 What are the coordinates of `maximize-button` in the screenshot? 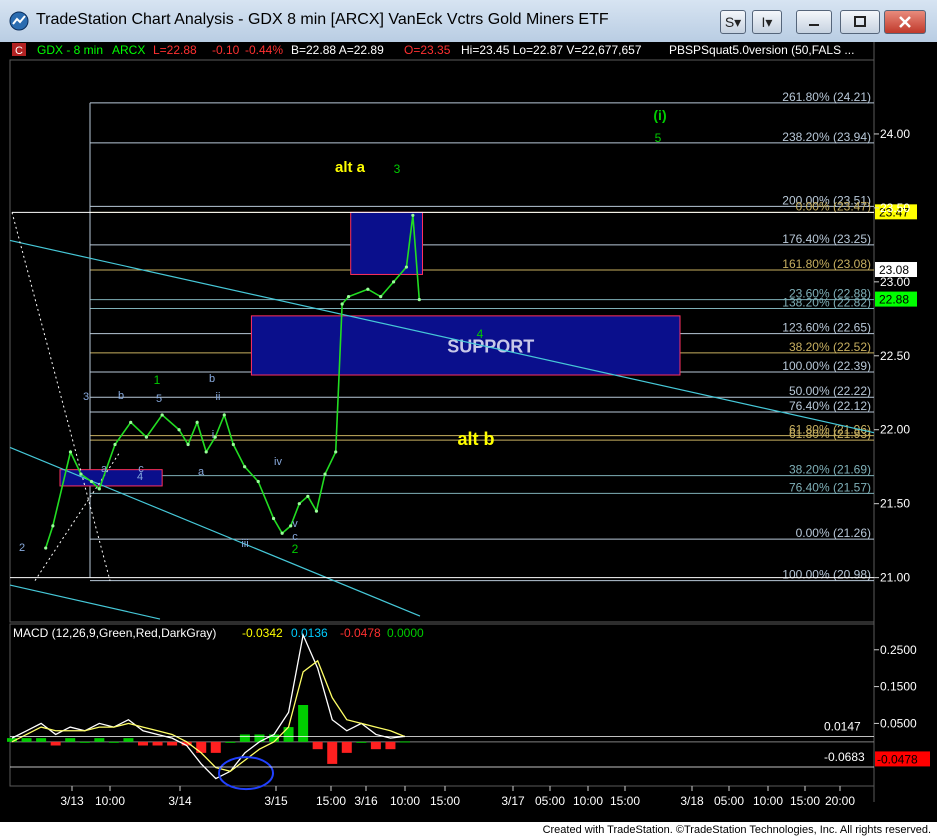 It's located at (860, 22).